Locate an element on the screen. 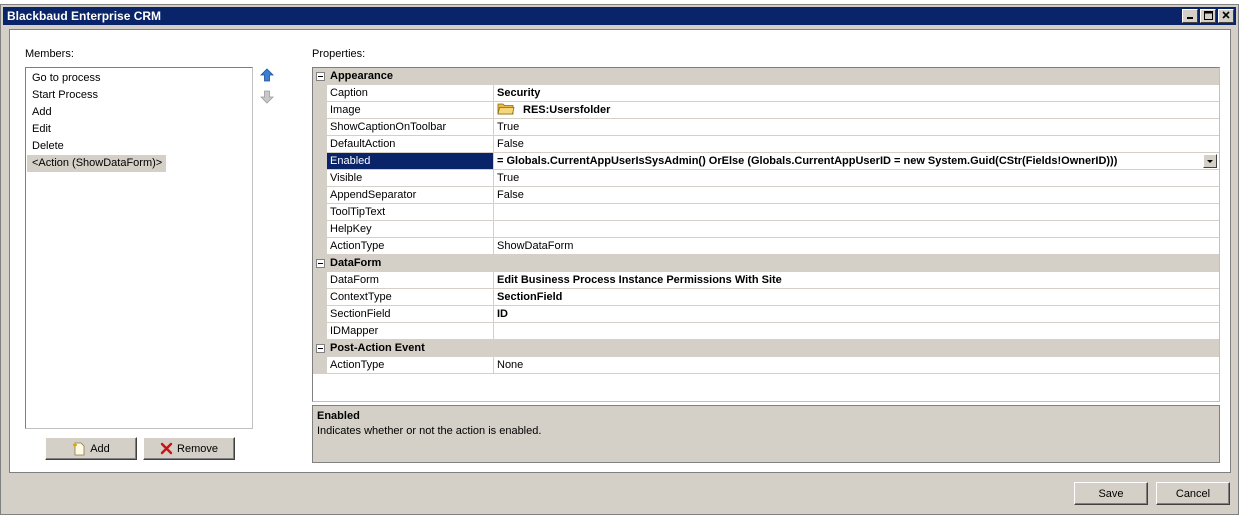 This screenshot has height=516, width=1239. property-value: ShowDataForm is located at coordinates (856, 246).